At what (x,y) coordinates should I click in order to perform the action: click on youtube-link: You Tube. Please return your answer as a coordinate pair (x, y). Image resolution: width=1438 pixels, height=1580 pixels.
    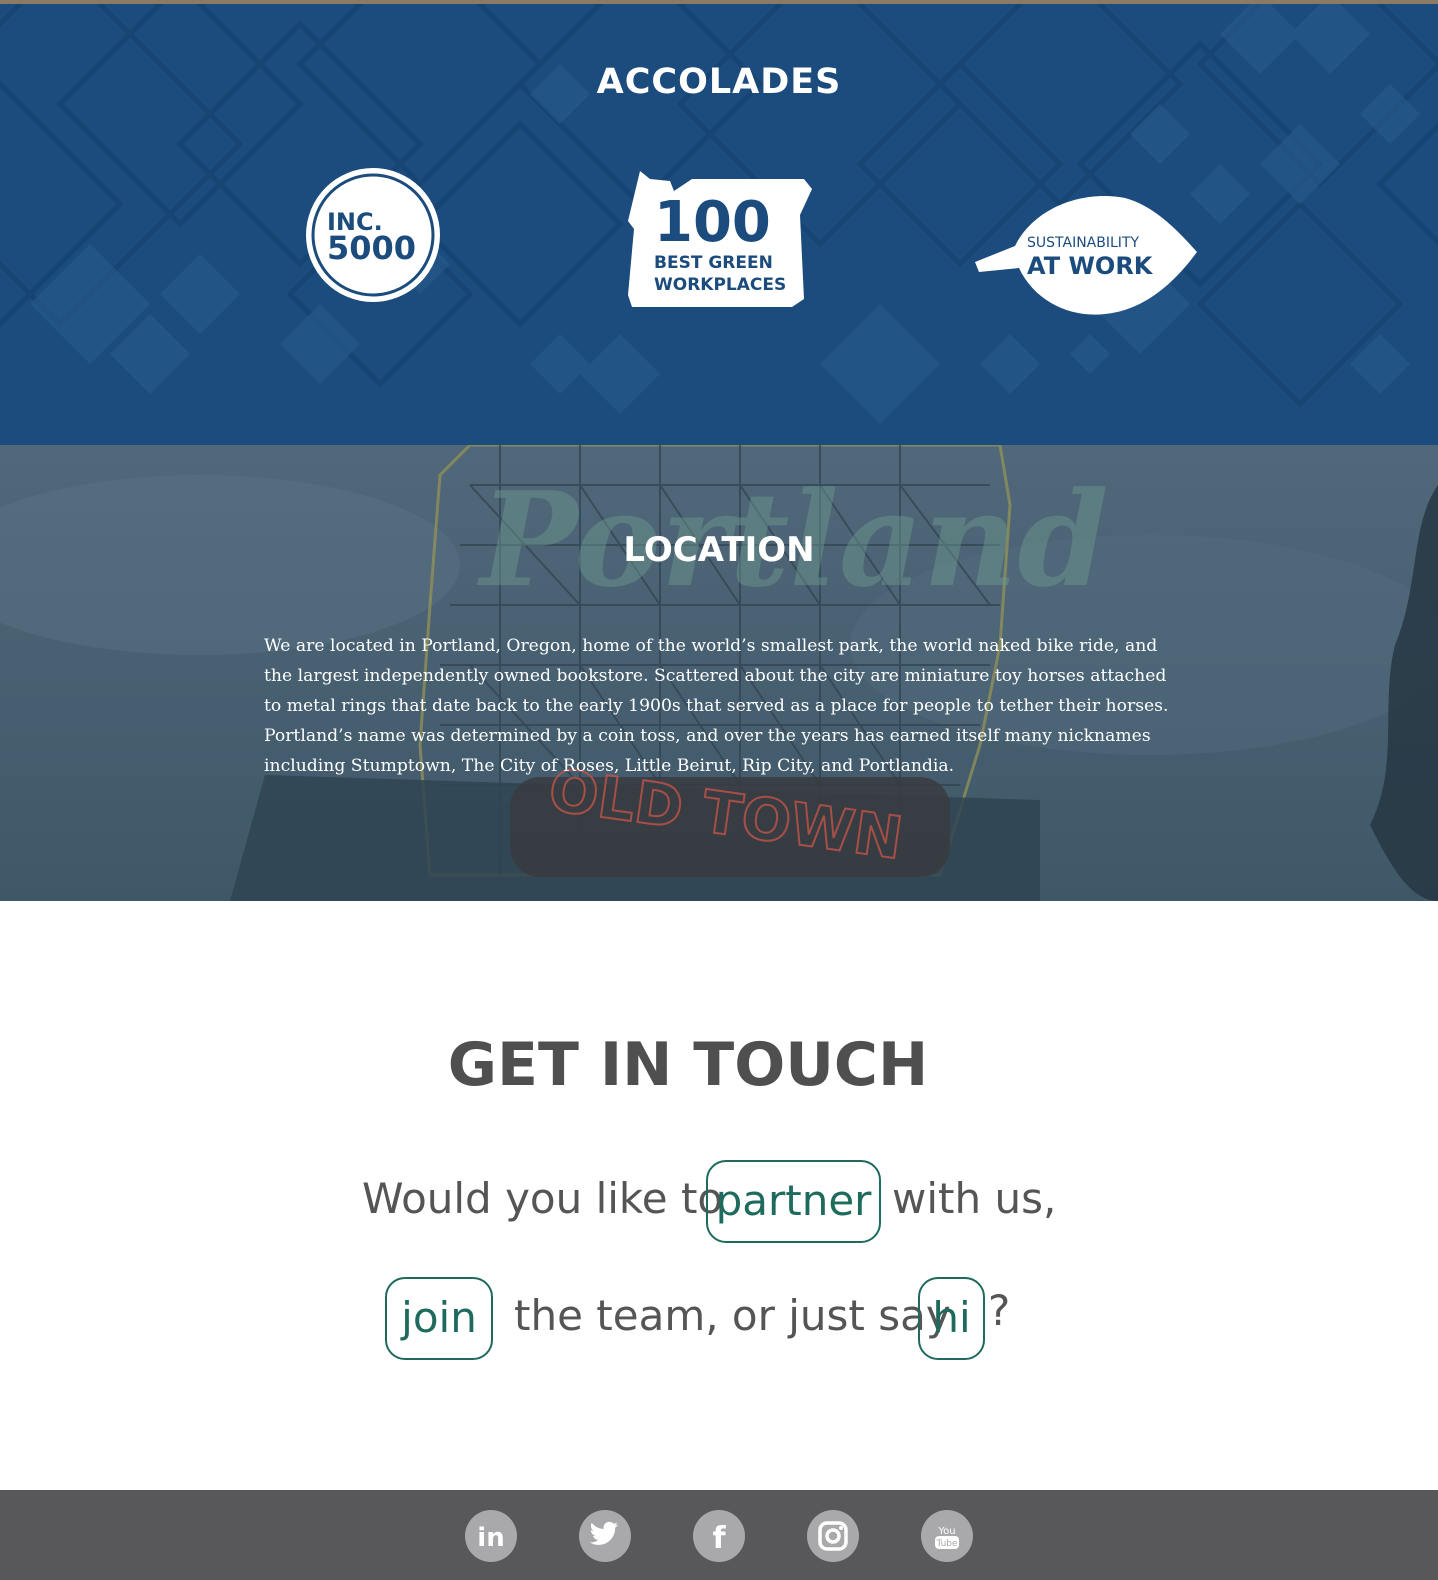
    Looking at the image, I should click on (947, 1536).